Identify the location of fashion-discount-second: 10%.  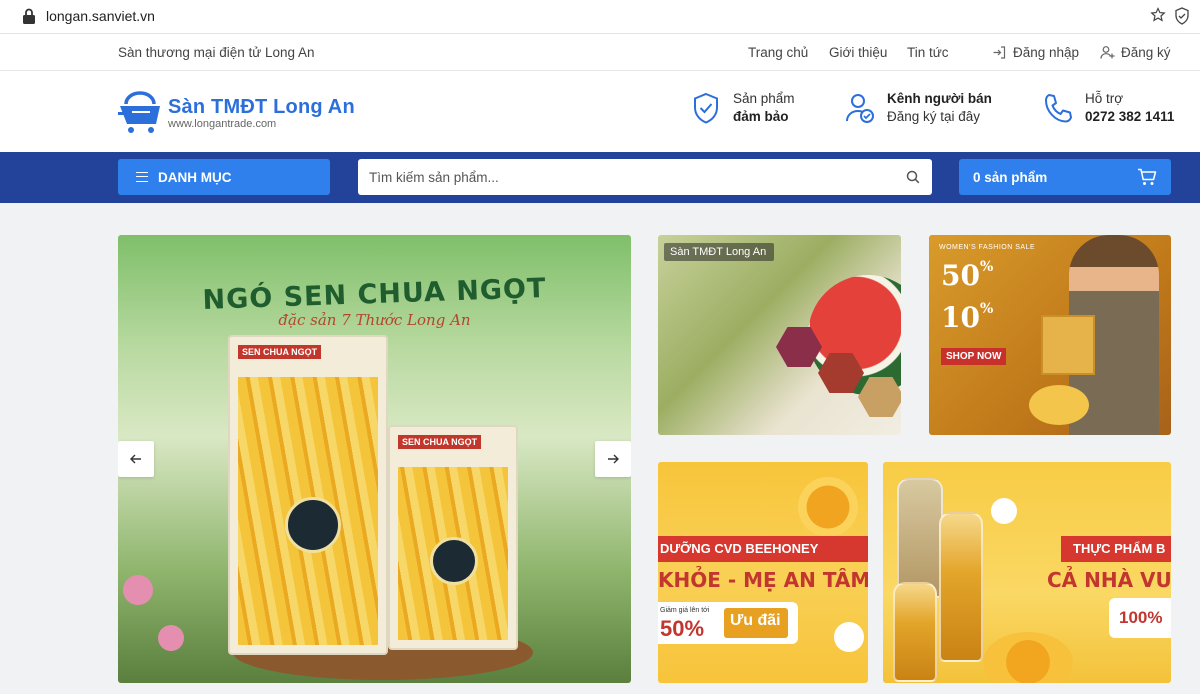
(967, 317).